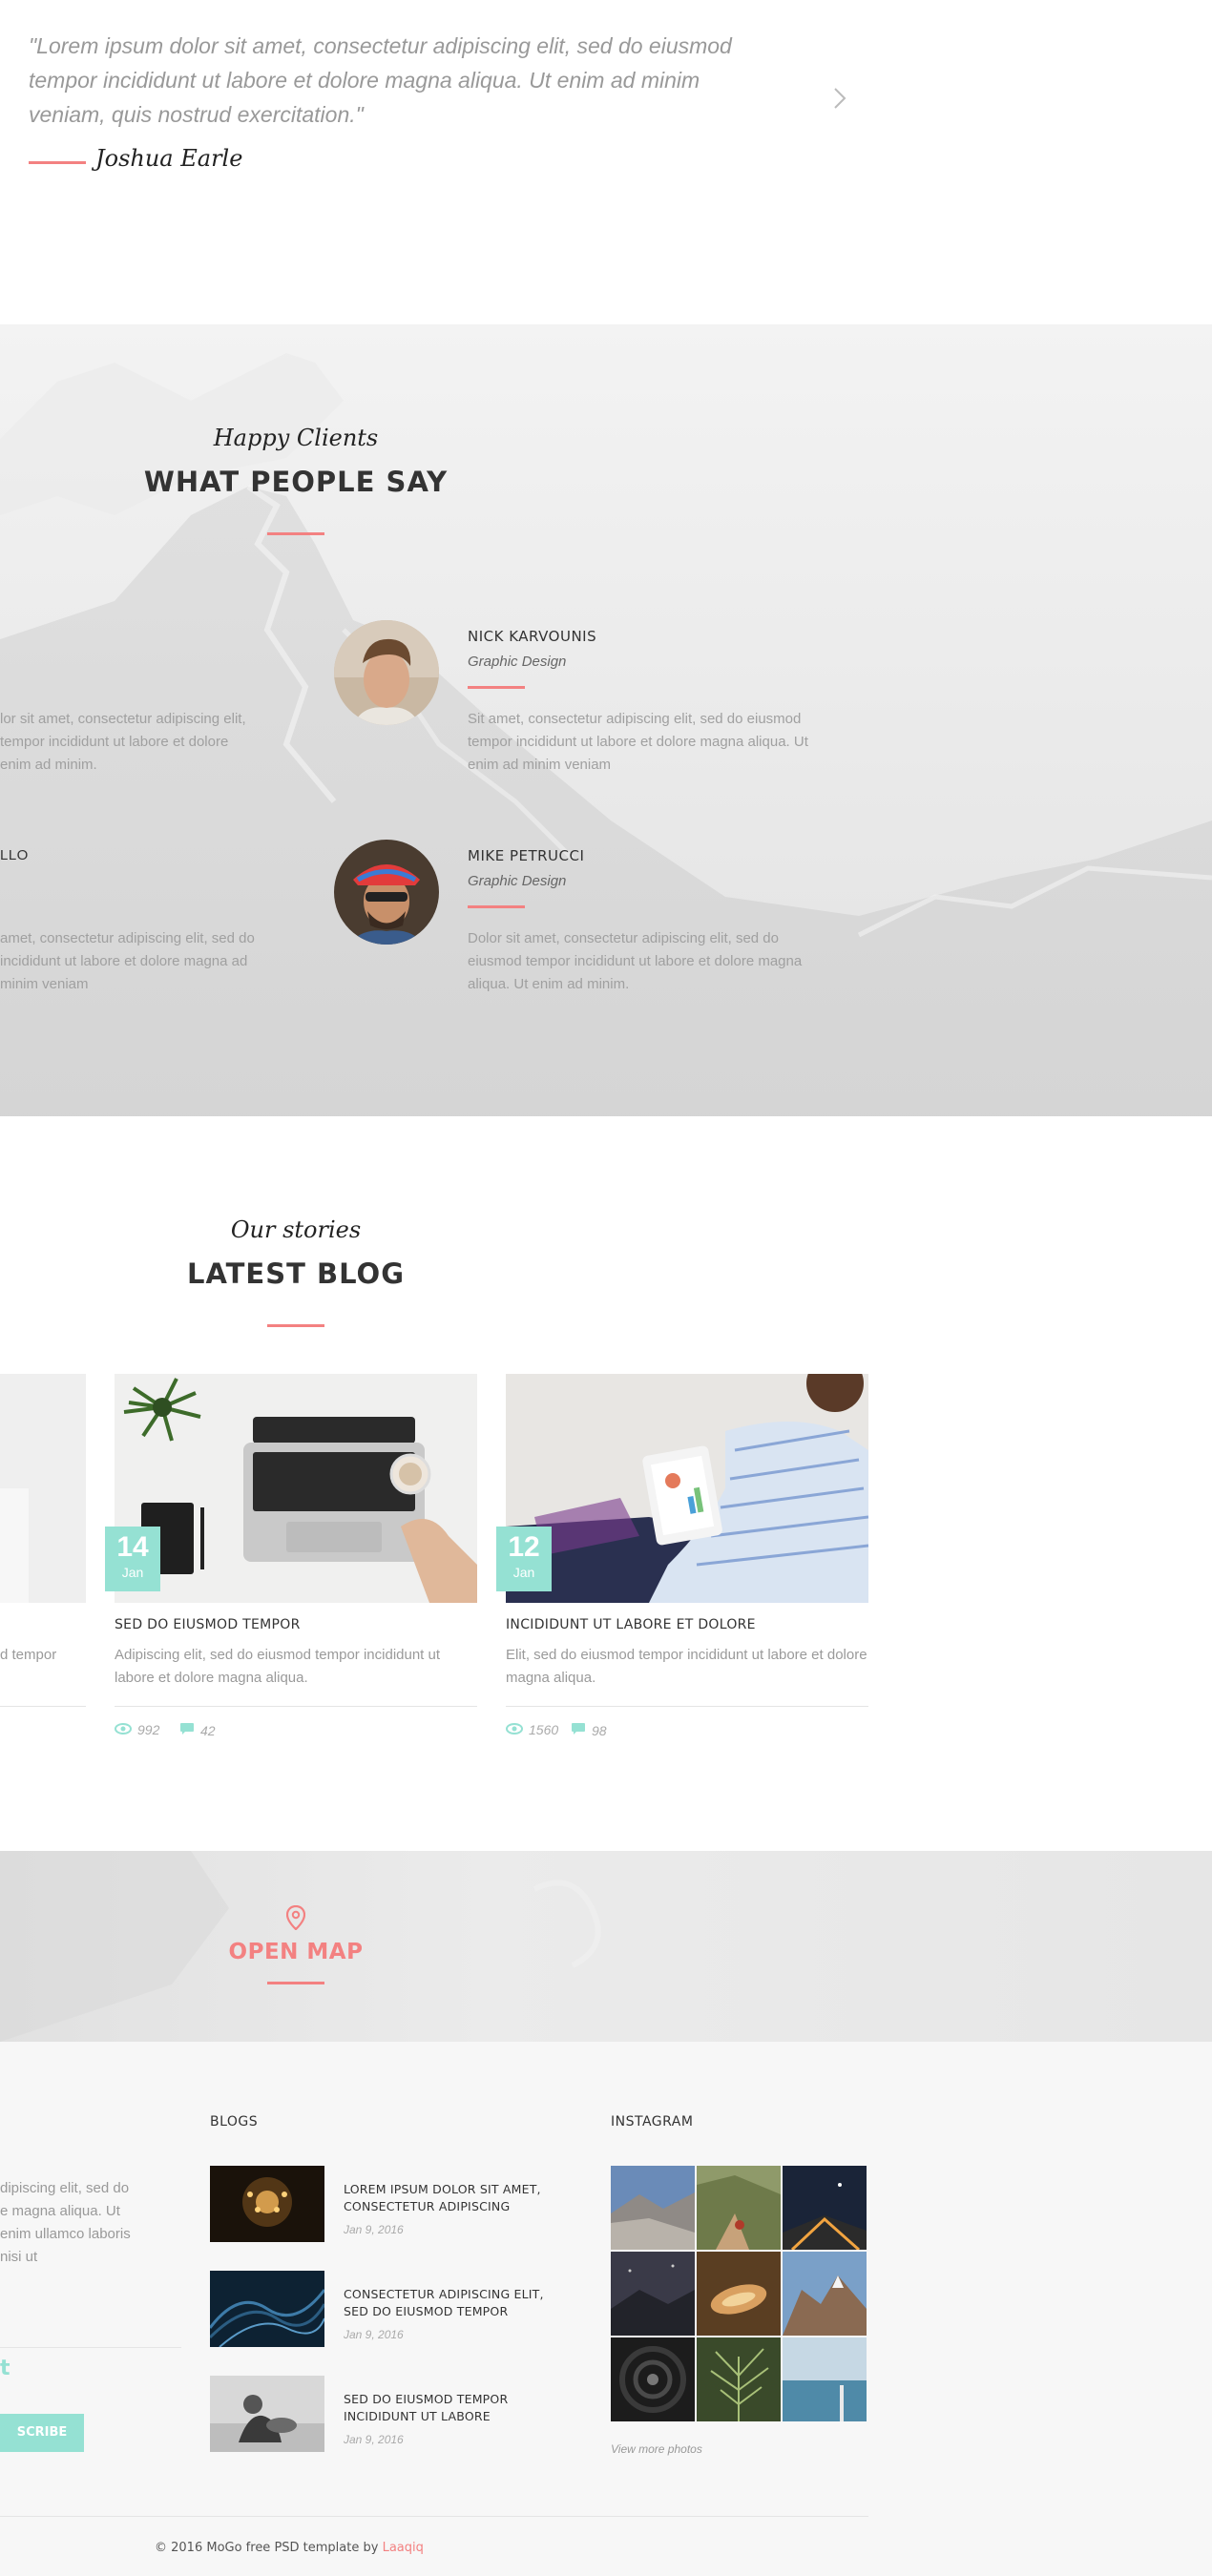 Image resolution: width=1212 pixels, height=2576 pixels. What do you see at coordinates (28, 1655) in the screenshot?
I see `blog-text-partial: d tempor` at bounding box center [28, 1655].